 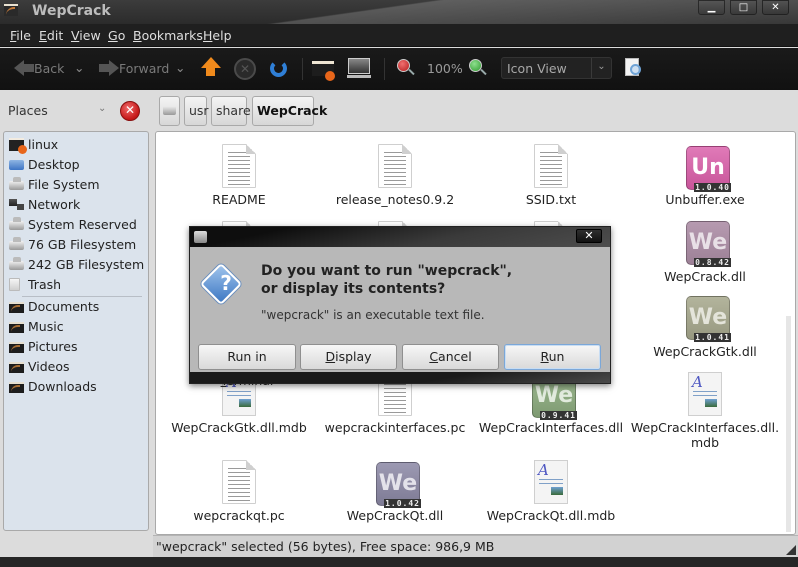 What do you see at coordinates (712, 262) in the screenshot?
I see `version-badge: 0.8.42` at bounding box center [712, 262].